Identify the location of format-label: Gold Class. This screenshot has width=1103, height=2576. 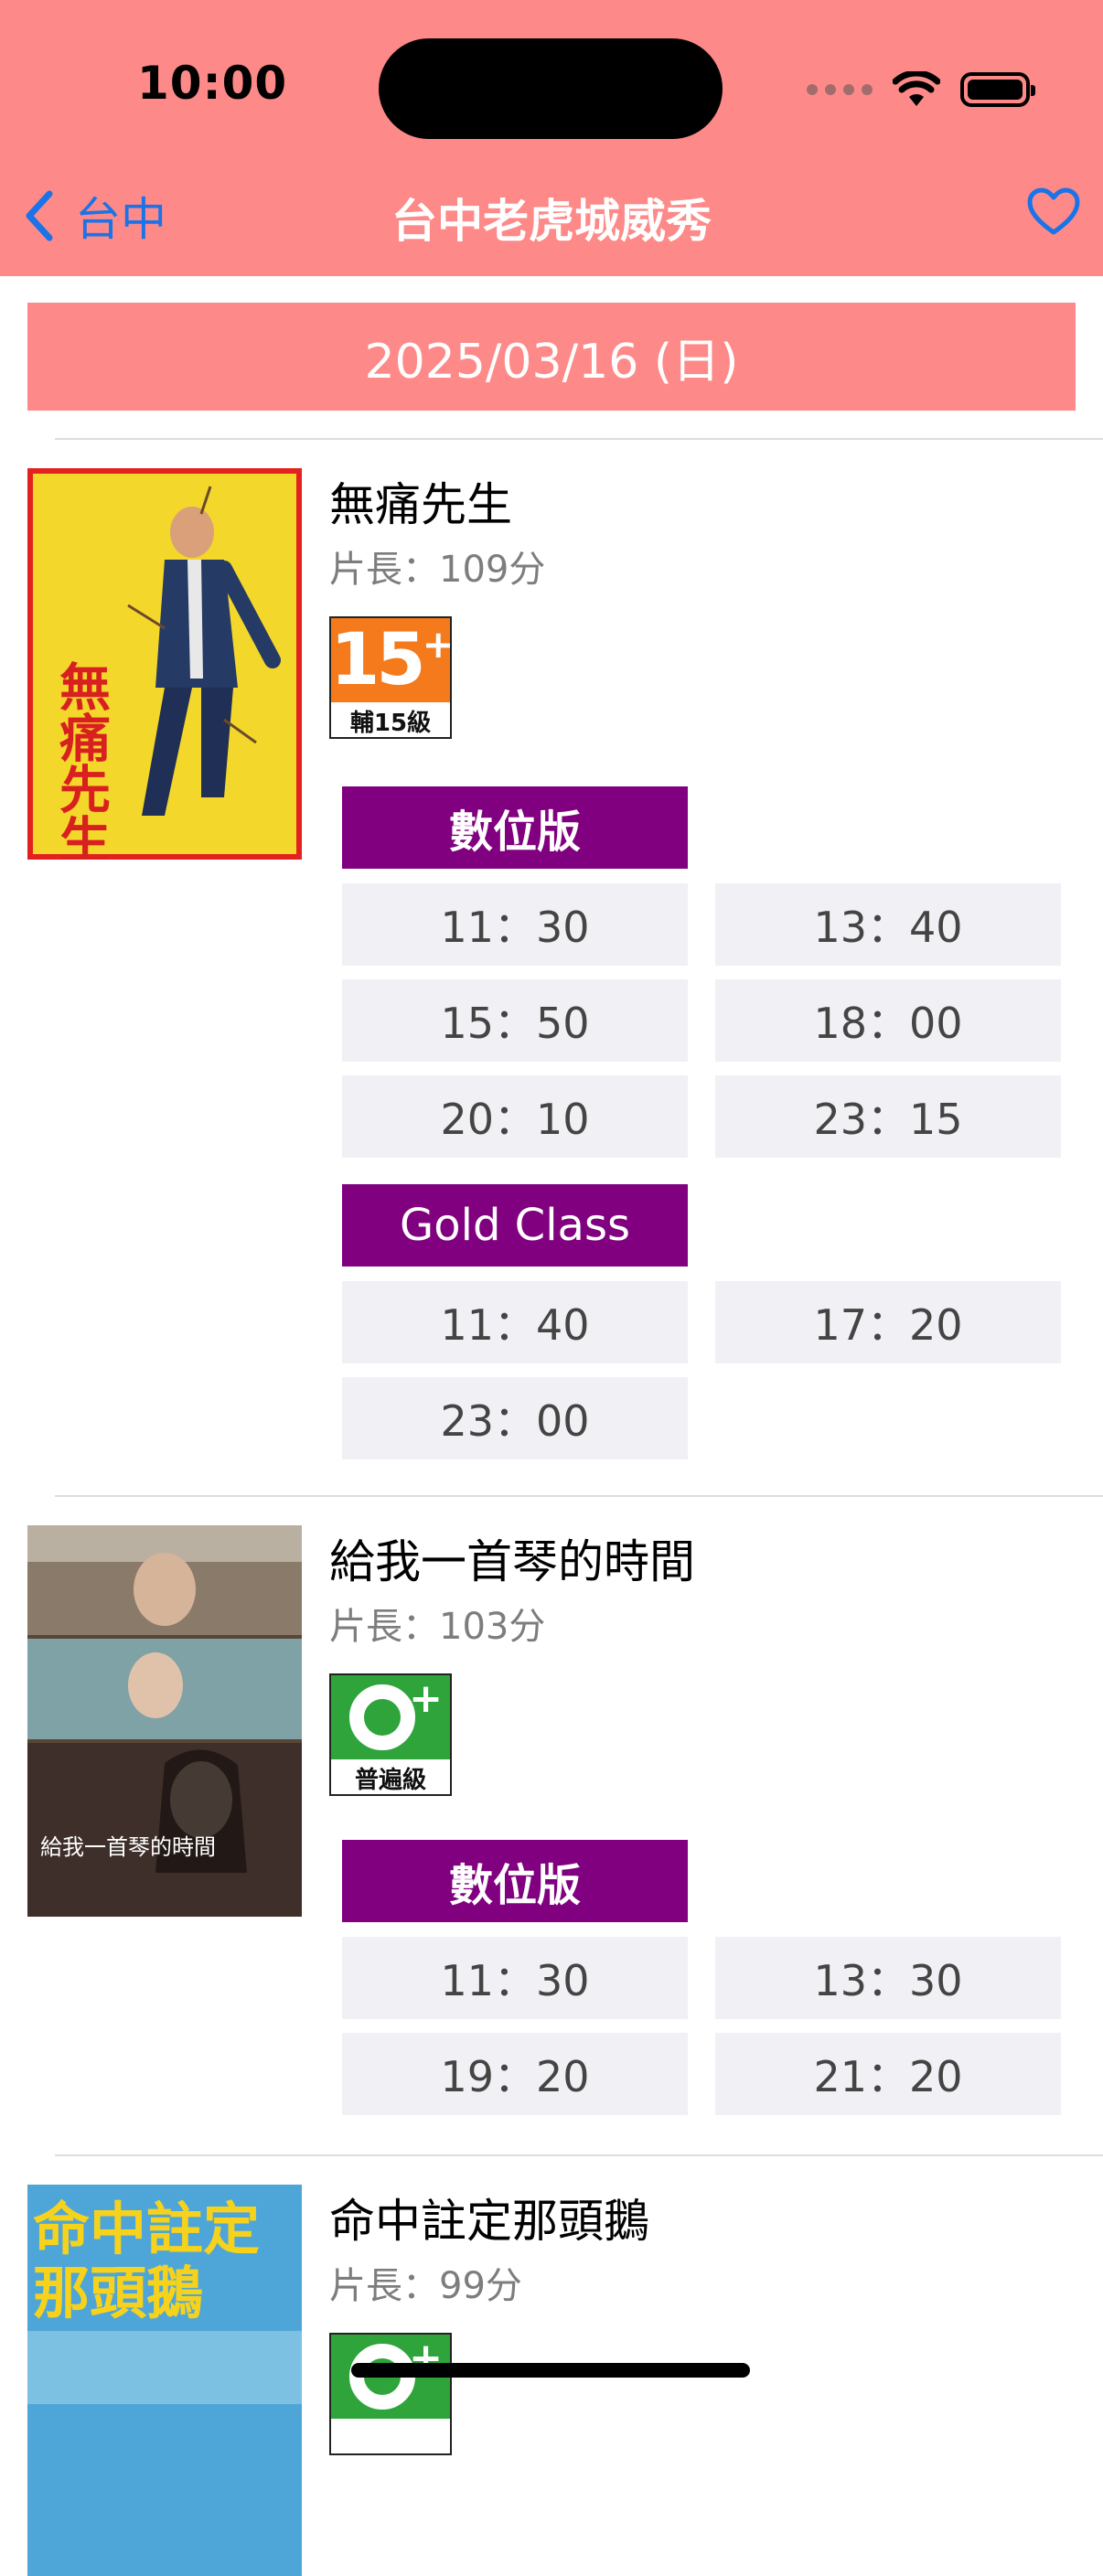
(515, 1225).